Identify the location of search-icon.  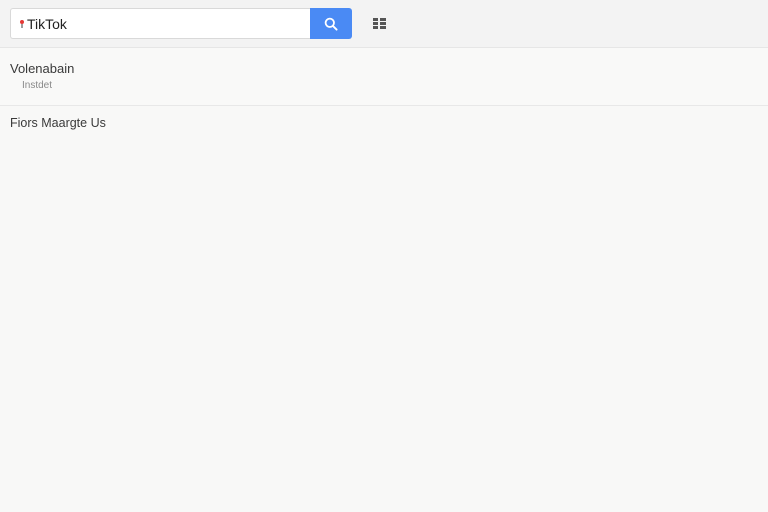
(331, 24).